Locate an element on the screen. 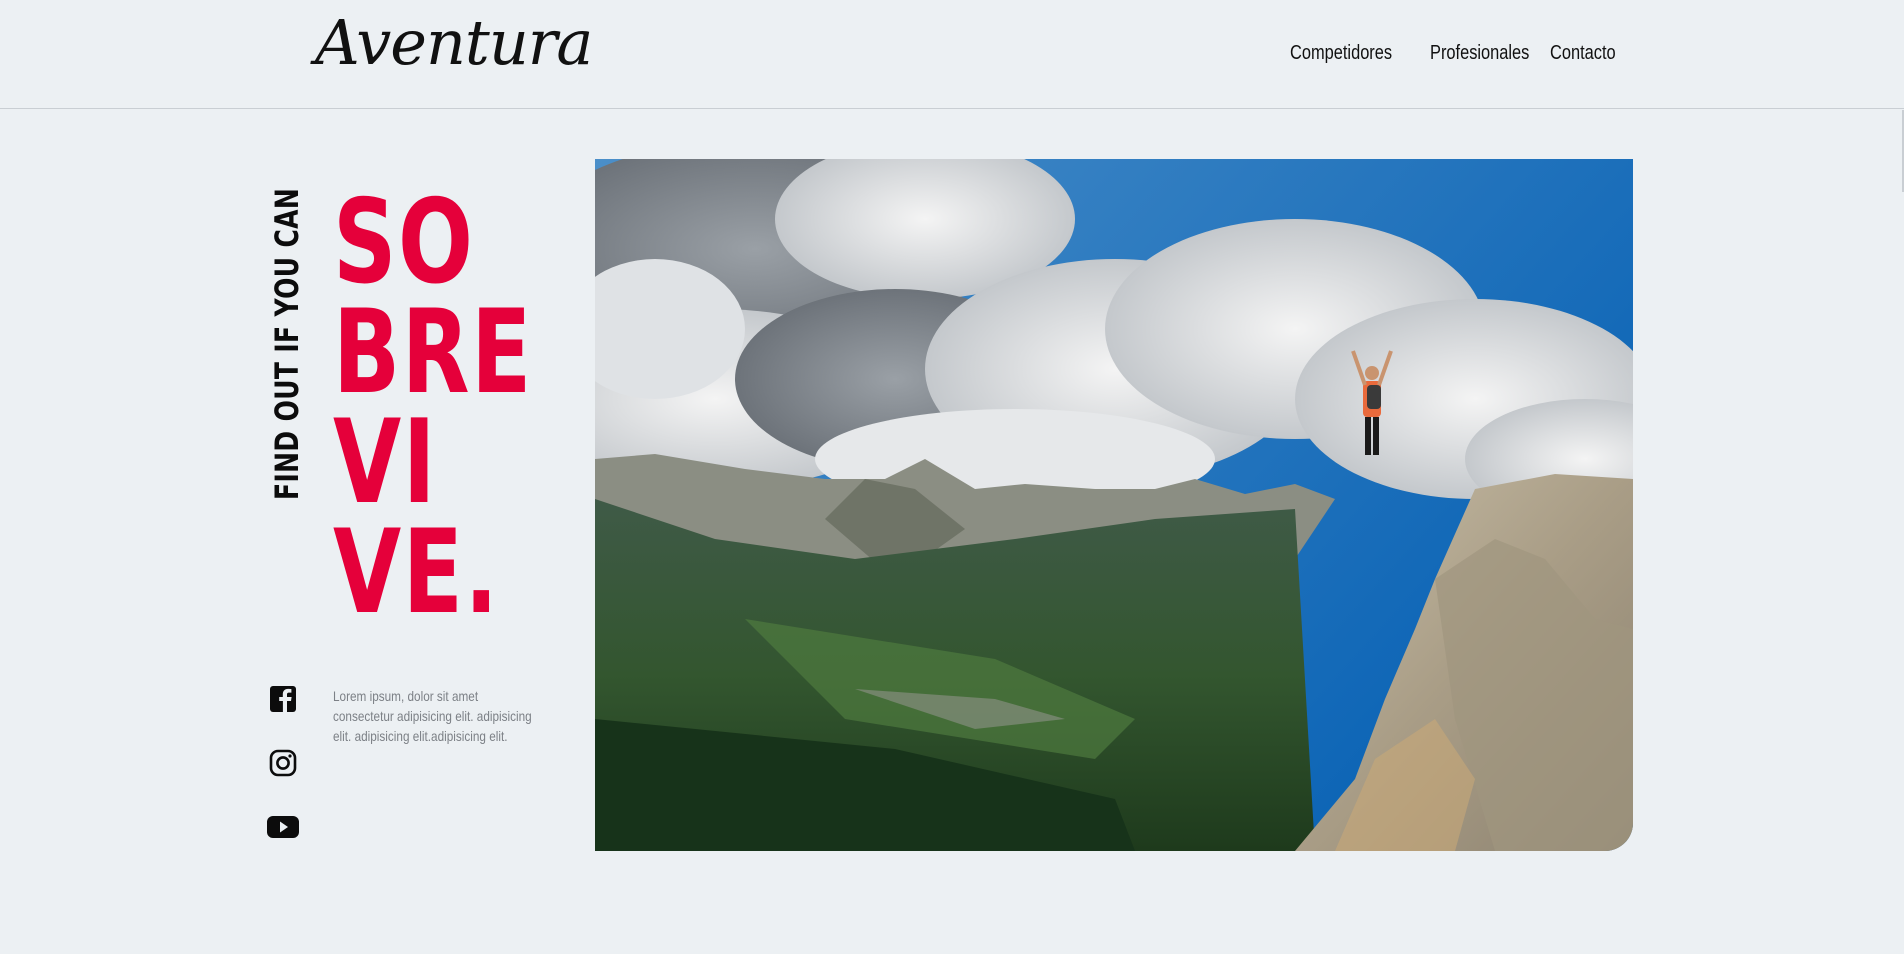 The width and height of the screenshot is (1904, 954). youtube-icon is located at coordinates (283, 827).